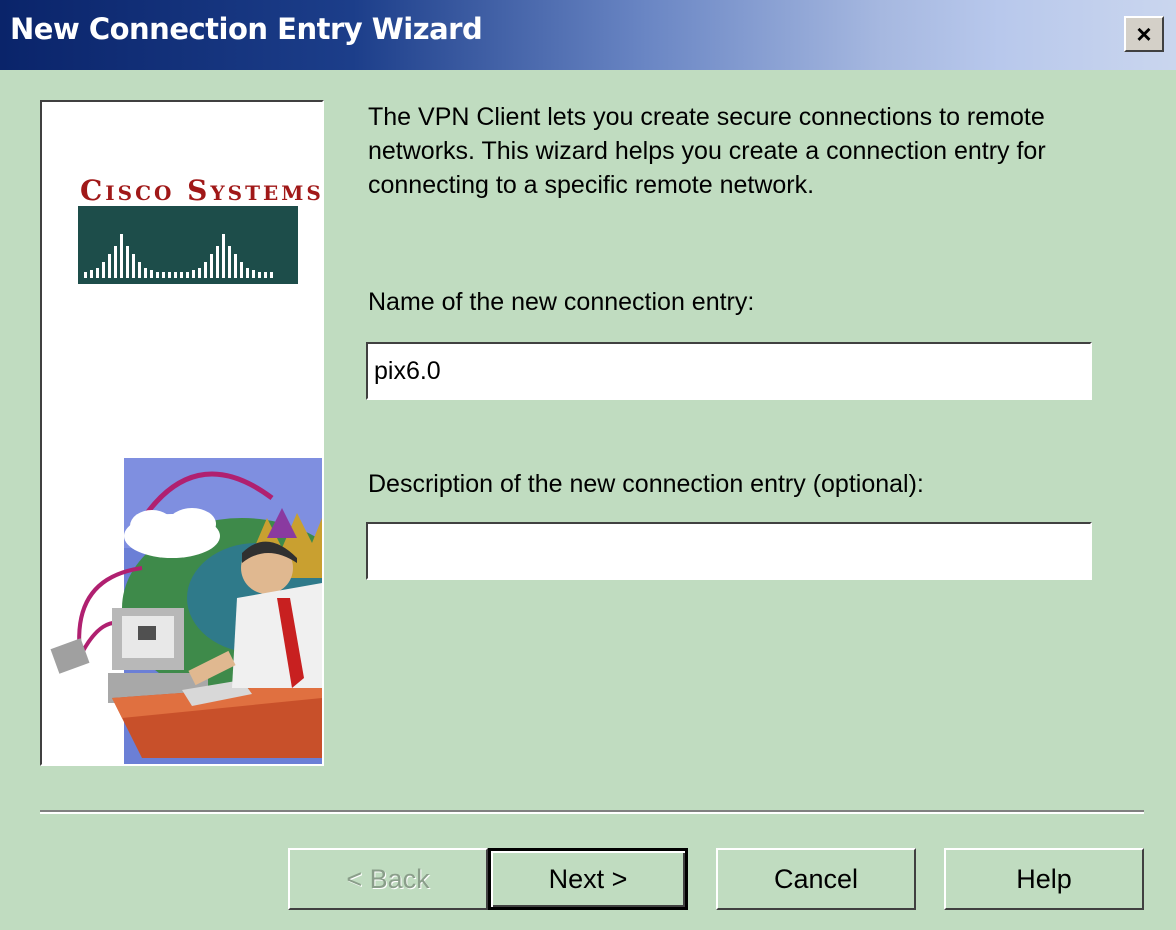 Image resolution: width=1176 pixels, height=930 pixels. What do you see at coordinates (186, 611) in the screenshot?
I see `wizard-illustration` at bounding box center [186, 611].